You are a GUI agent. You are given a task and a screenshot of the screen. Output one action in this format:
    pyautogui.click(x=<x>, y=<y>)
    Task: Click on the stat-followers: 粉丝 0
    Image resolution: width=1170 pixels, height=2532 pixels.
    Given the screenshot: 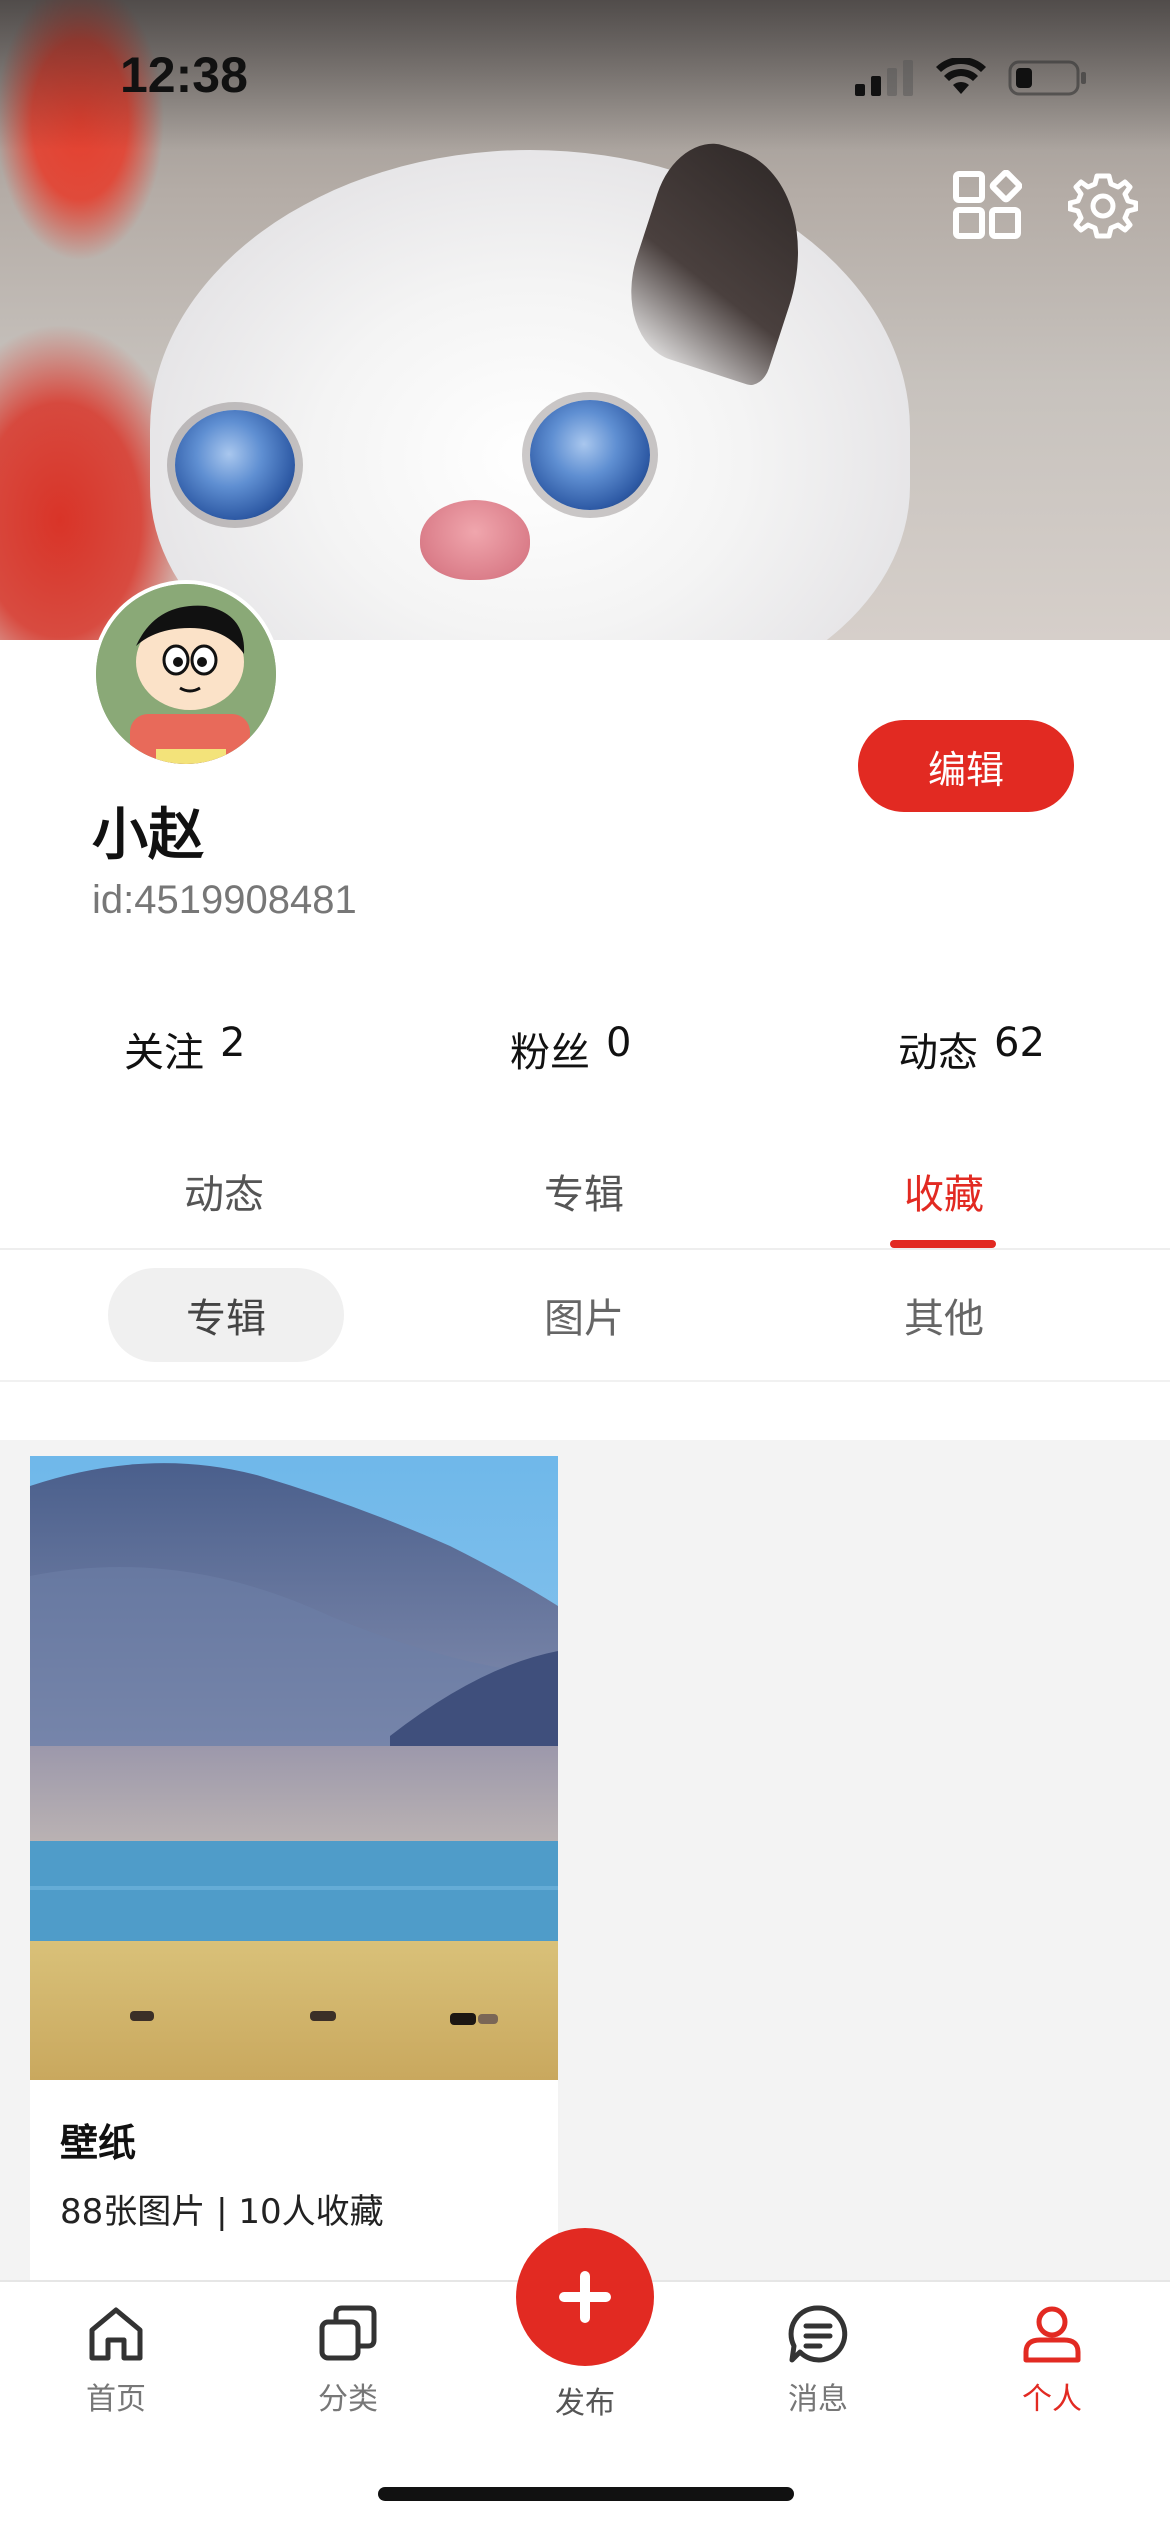 What is the action you would take?
    pyautogui.click(x=570, y=1049)
    